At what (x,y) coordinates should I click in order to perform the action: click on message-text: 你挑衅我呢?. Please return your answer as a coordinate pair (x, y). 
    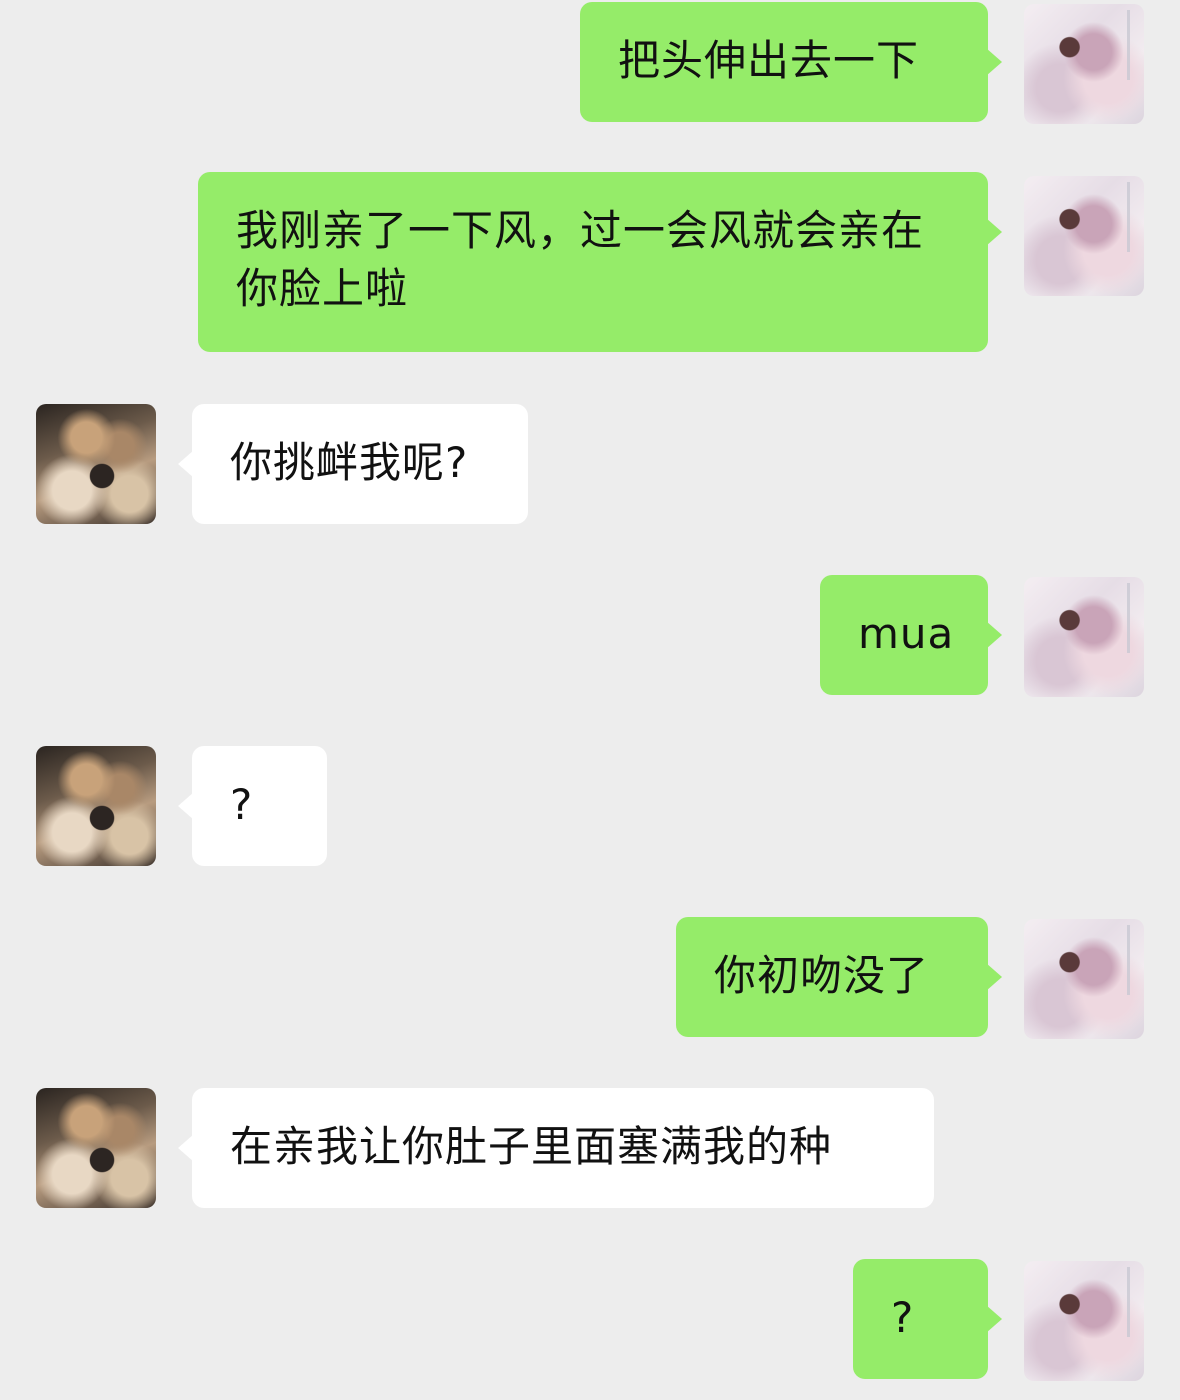
    Looking at the image, I should click on (349, 462).